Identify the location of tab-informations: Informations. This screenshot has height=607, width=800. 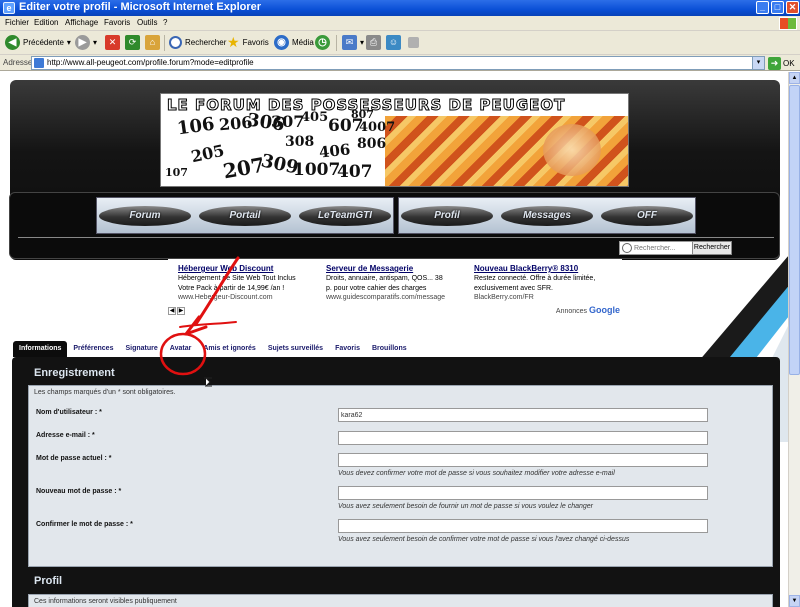
(40, 349).